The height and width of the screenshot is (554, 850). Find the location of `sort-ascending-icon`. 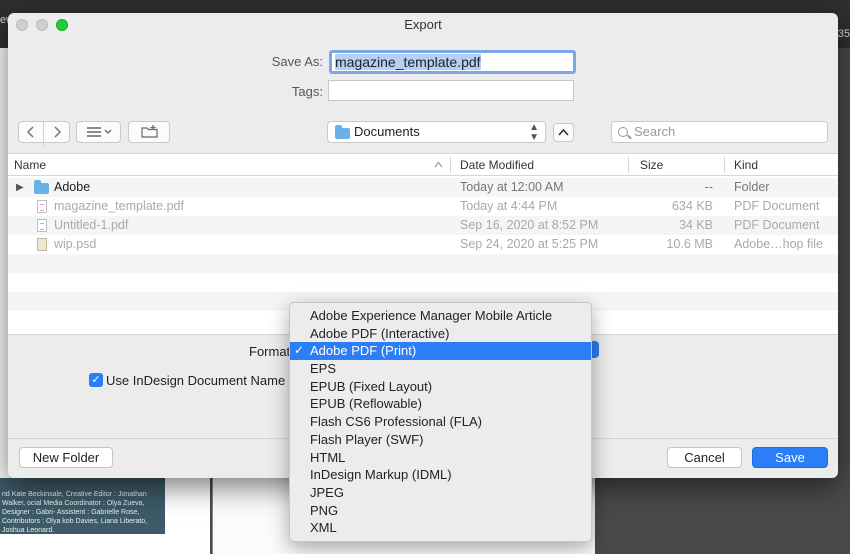

sort-ascending-icon is located at coordinates (438, 164).